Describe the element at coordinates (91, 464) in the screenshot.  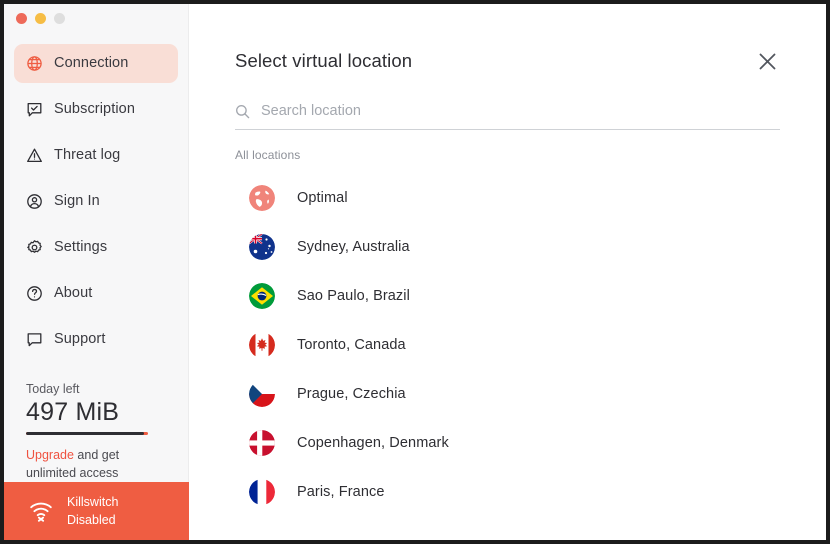
I see `upgrade-note: Upgrade and get unlimited access` at that location.